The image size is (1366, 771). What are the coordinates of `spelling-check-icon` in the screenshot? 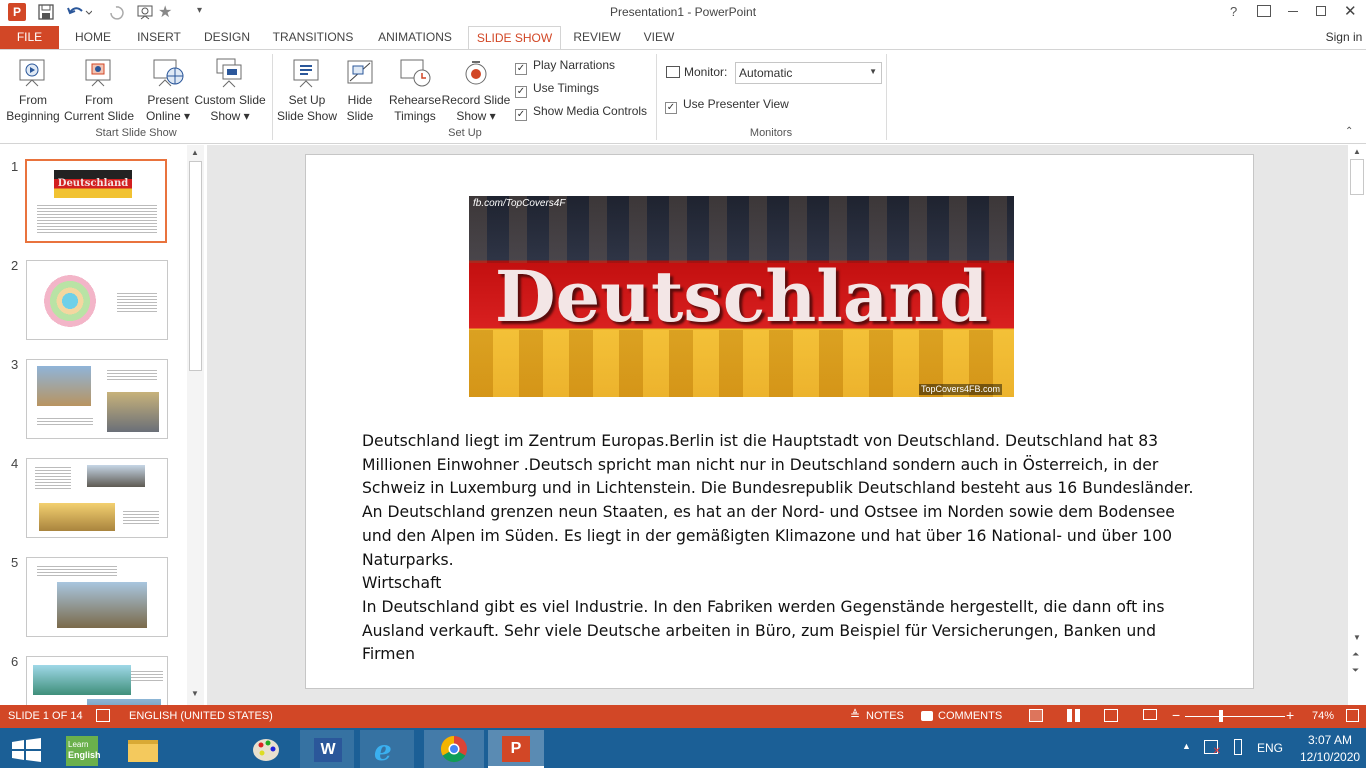 It's located at (103, 715).